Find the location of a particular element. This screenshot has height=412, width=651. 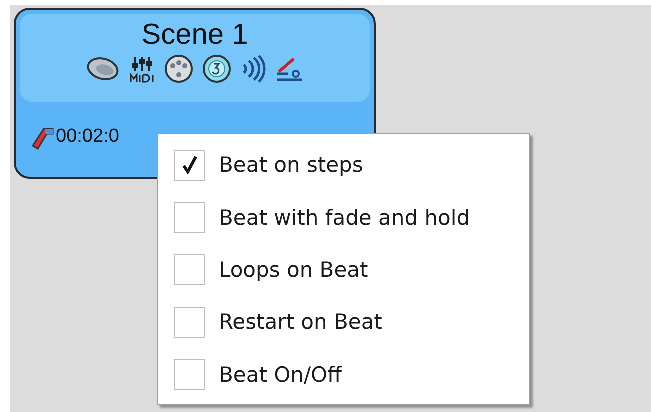

scene-title: Scene 1 is located at coordinates (195, 35).